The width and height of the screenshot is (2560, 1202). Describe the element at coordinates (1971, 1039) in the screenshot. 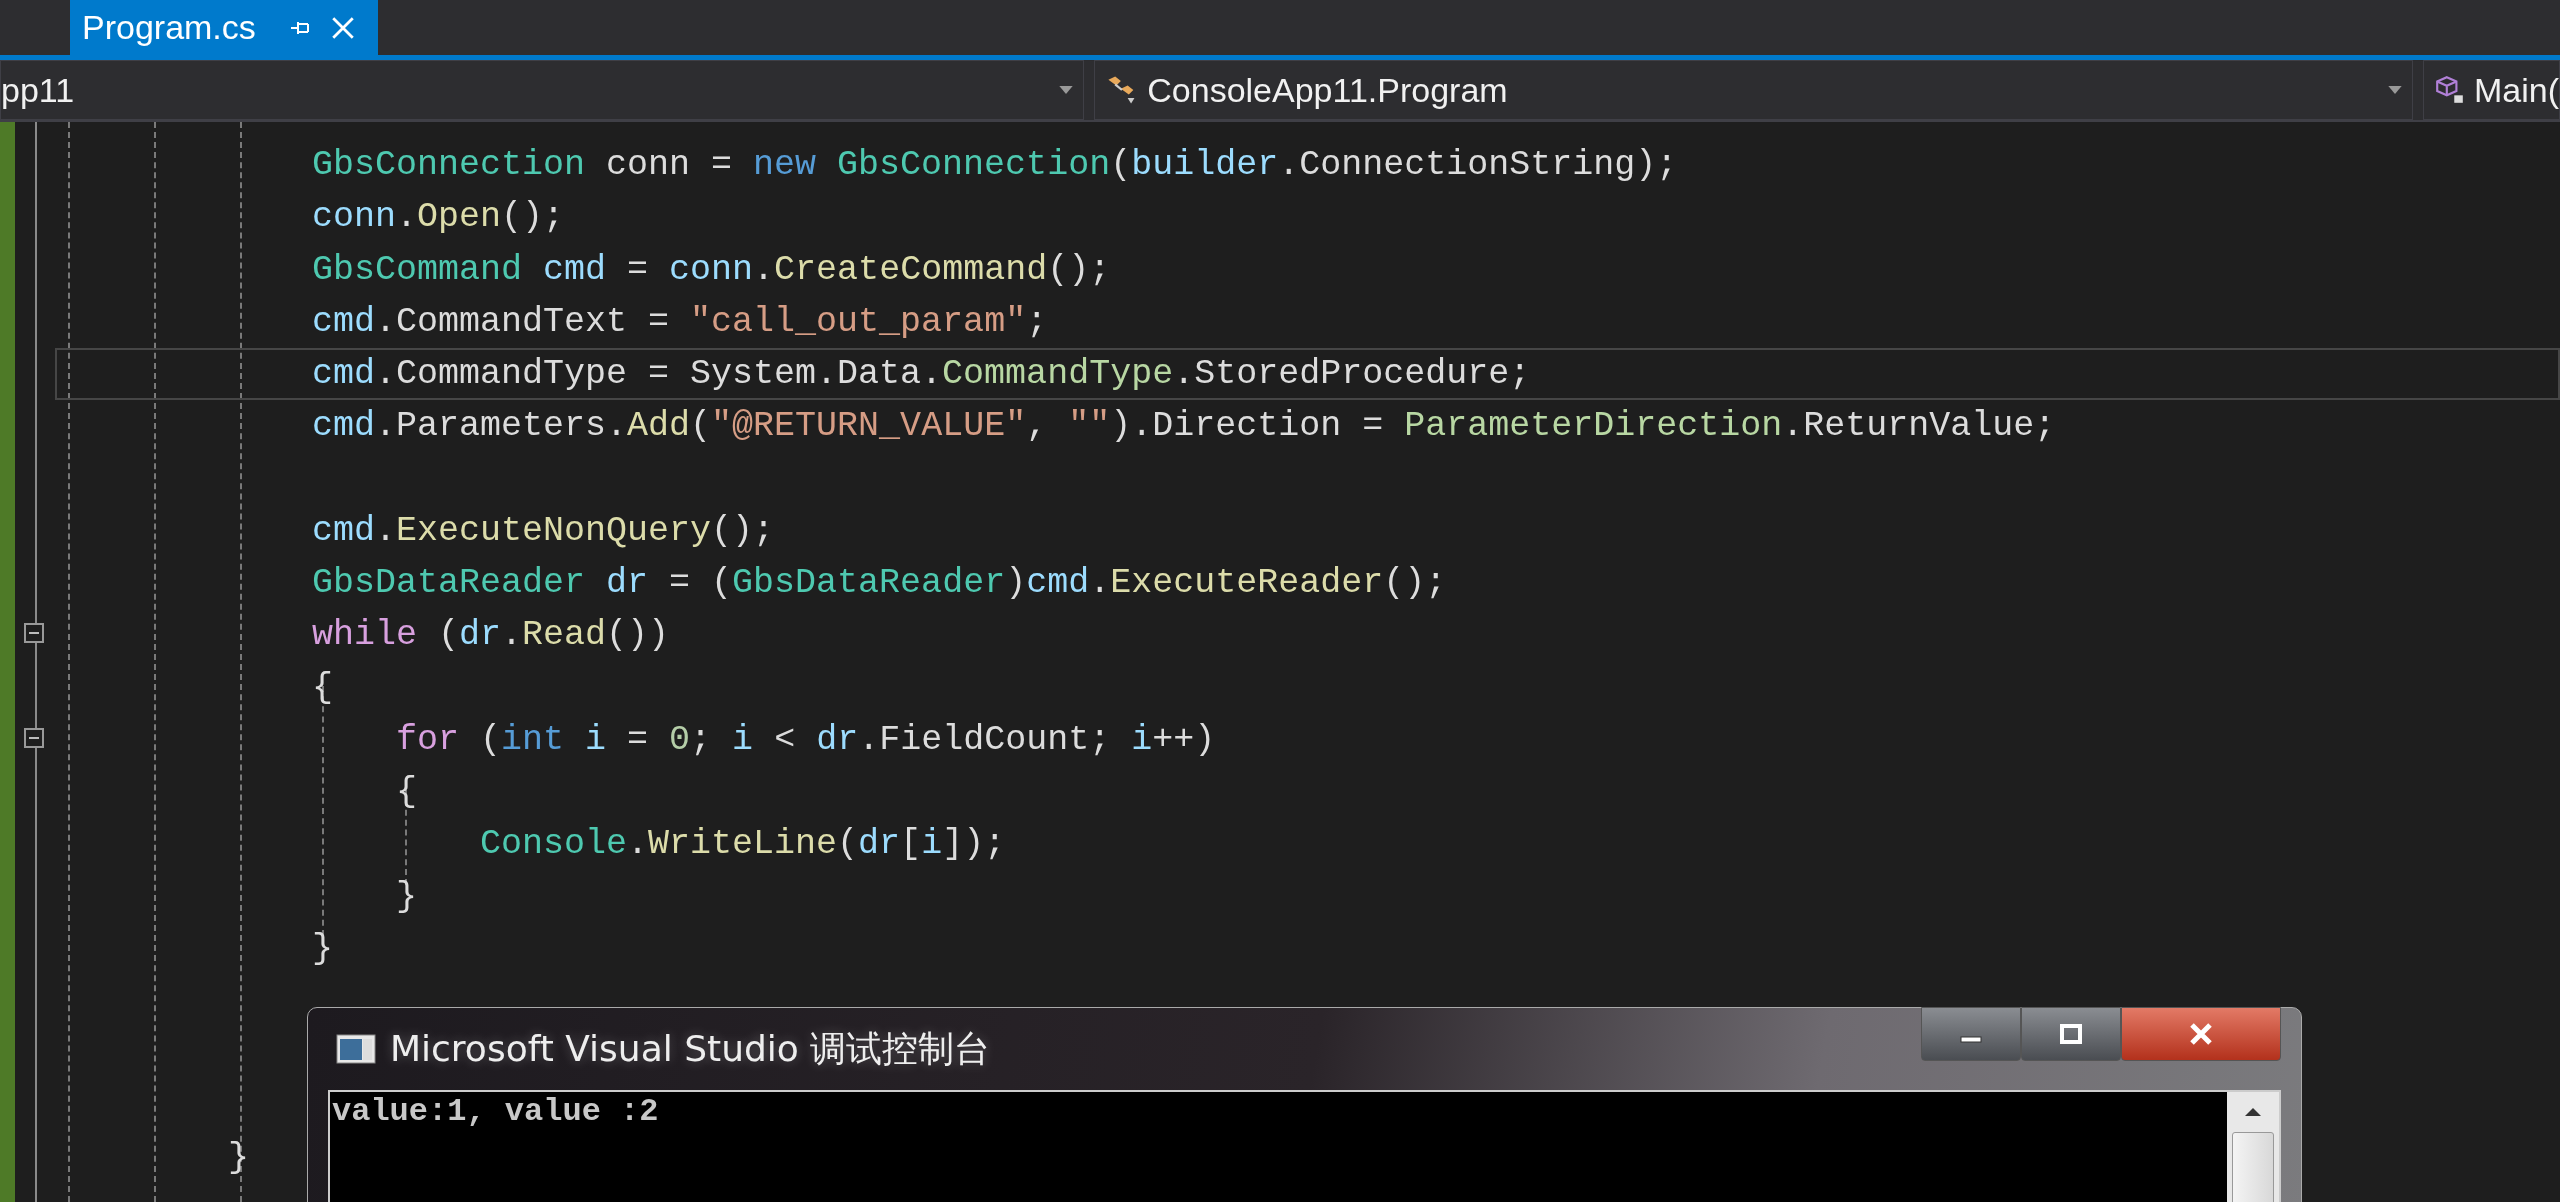

I see `minimize-icon` at that location.